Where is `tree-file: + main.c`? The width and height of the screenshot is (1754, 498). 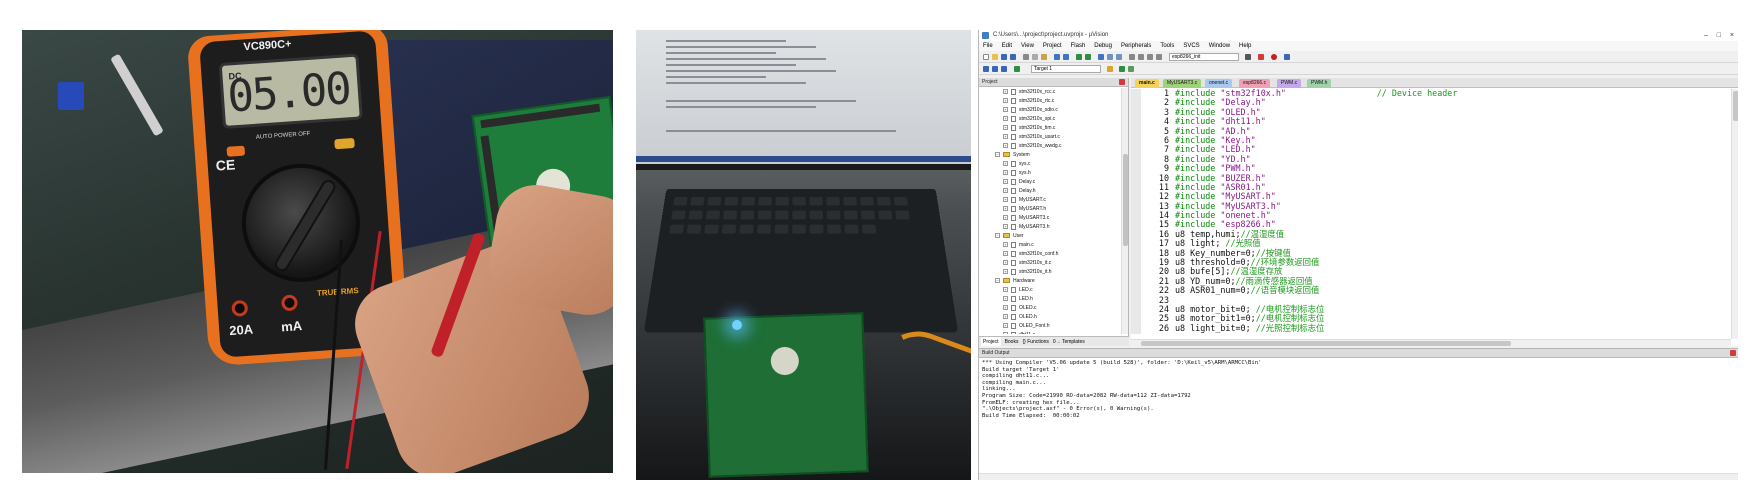 tree-file: + main.c is located at coordinates (1050, 245).